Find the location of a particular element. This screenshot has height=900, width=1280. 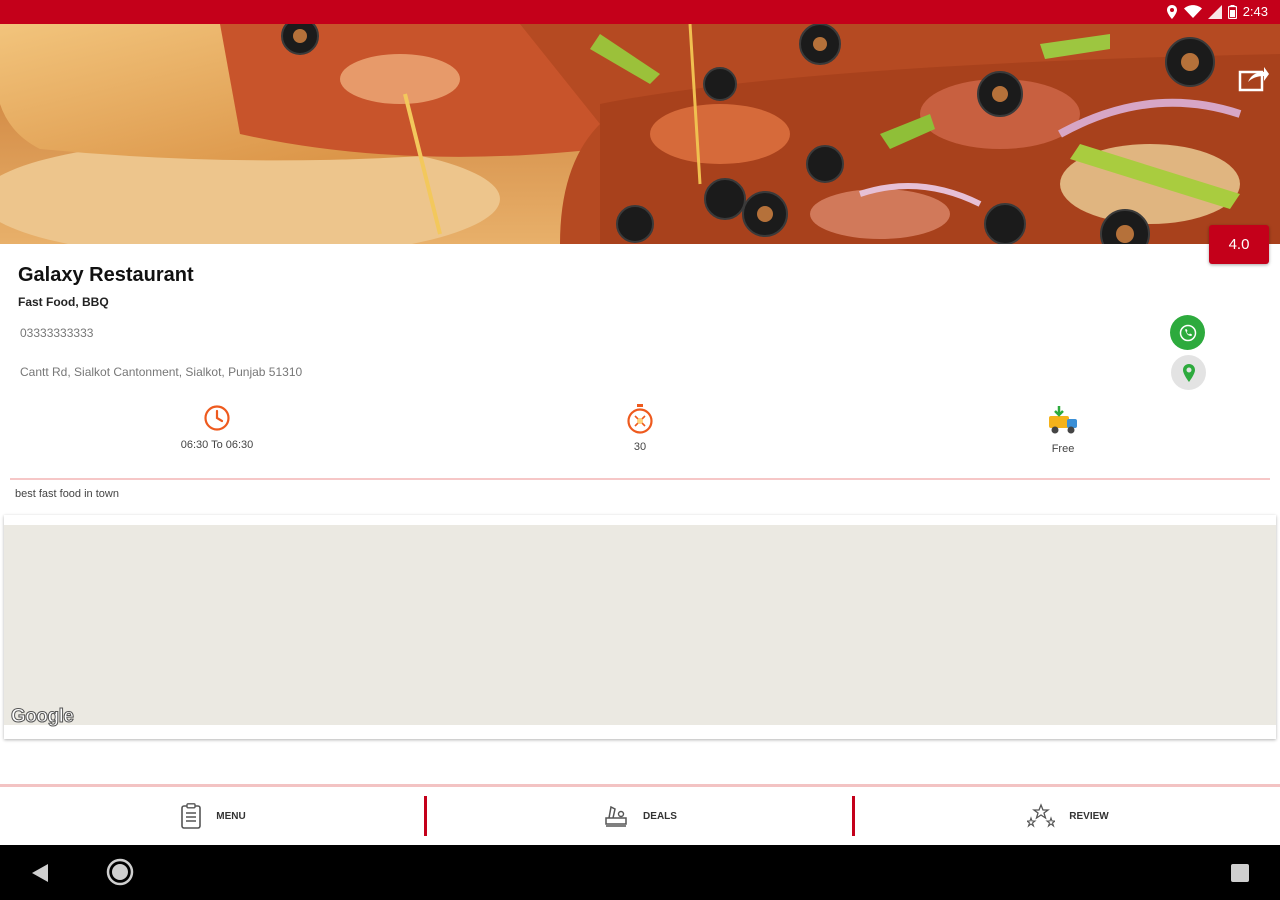

phone-icon is located at coordinates (1187, 332).